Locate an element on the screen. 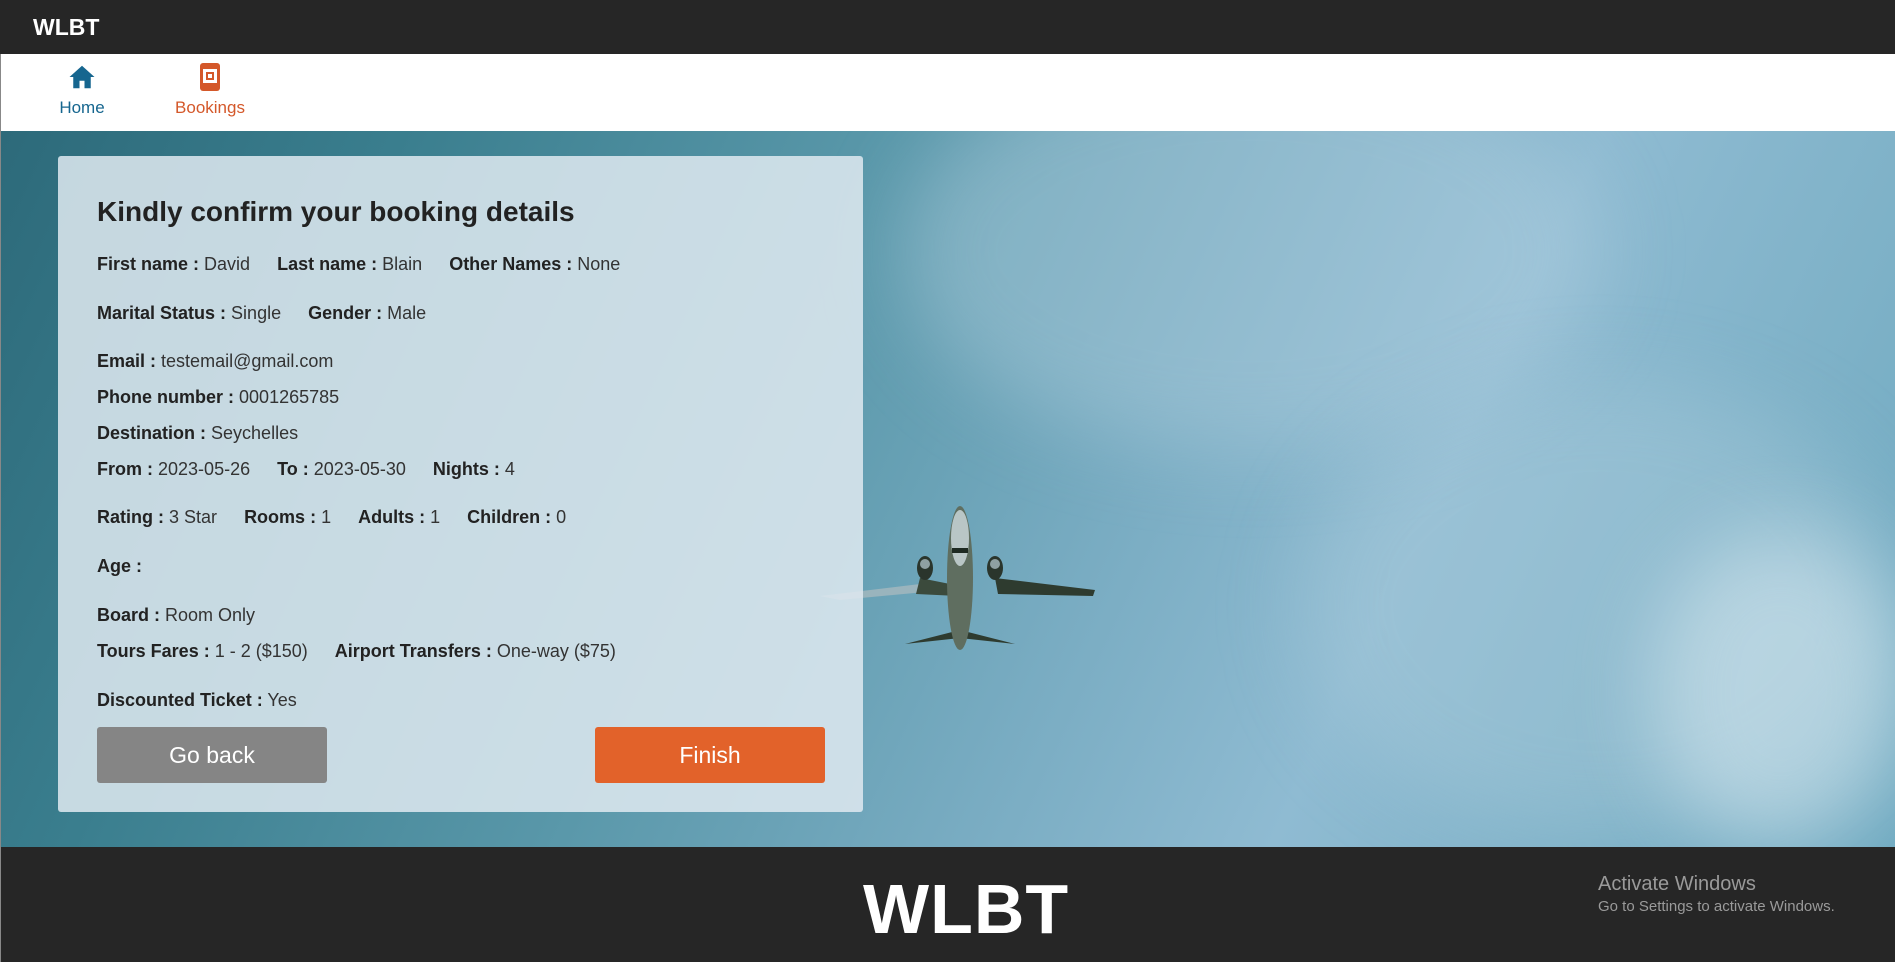 The width and height of the screenshot is (1895, 962). nav-bar: Home Bookings is located at coordinates (947, 92).